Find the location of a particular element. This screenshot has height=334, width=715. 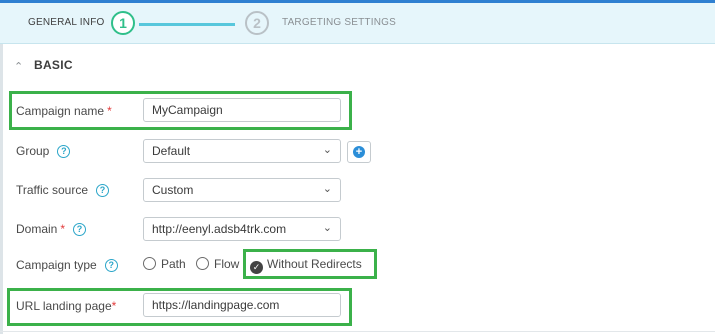

wizard-steps: GENERAL INFO 1 2 TARGETING SETTINGS is located at coordinates (357, 23).